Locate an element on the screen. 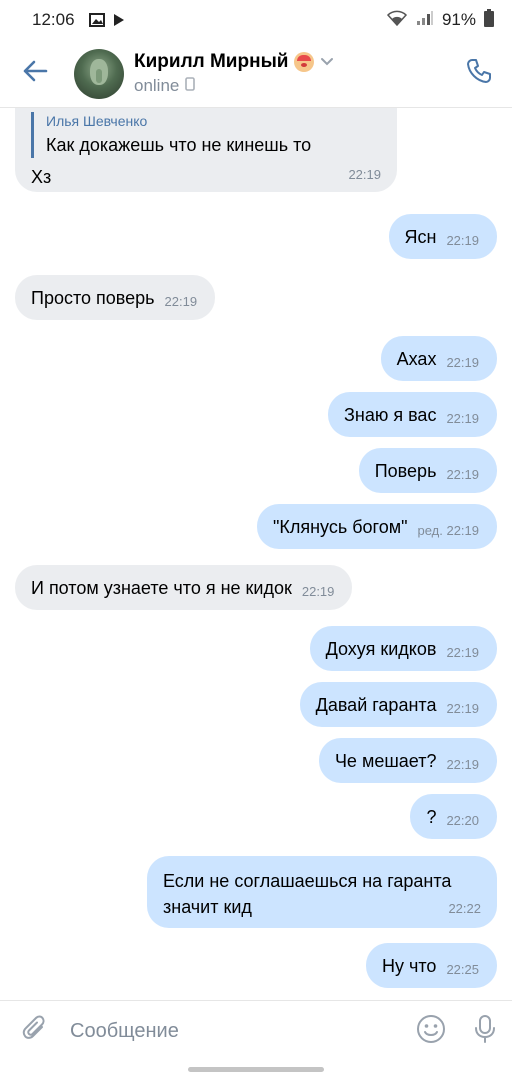 This screenshot has height=1080, width=512. message-bubble-out: "Клянусь богом" ред. 22:19 is located at coordinates (376, 526).